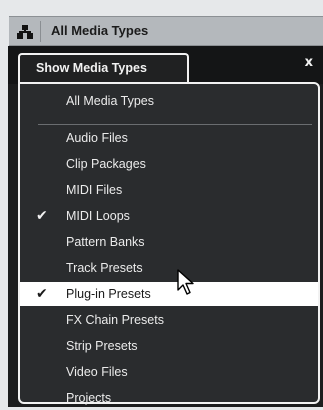 The image size is (323, 410). What do you see at coordinates (97, 138) in the screenshot?
I see `menu-item-label: Audio Files` at bounding box center [97, 138].